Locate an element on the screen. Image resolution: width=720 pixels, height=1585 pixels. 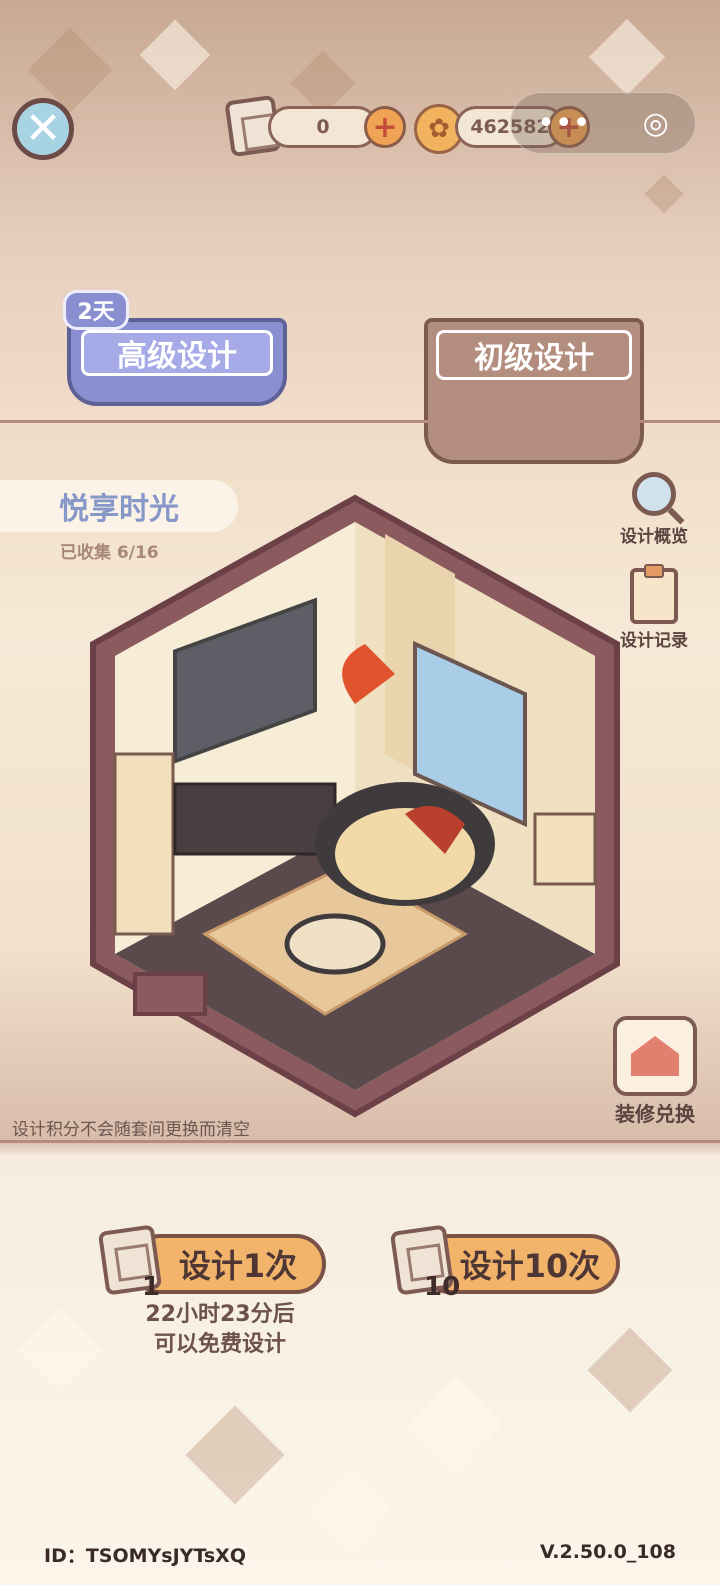
tab-advanced-design: 高级设计 is located at coordinates (177, 362).